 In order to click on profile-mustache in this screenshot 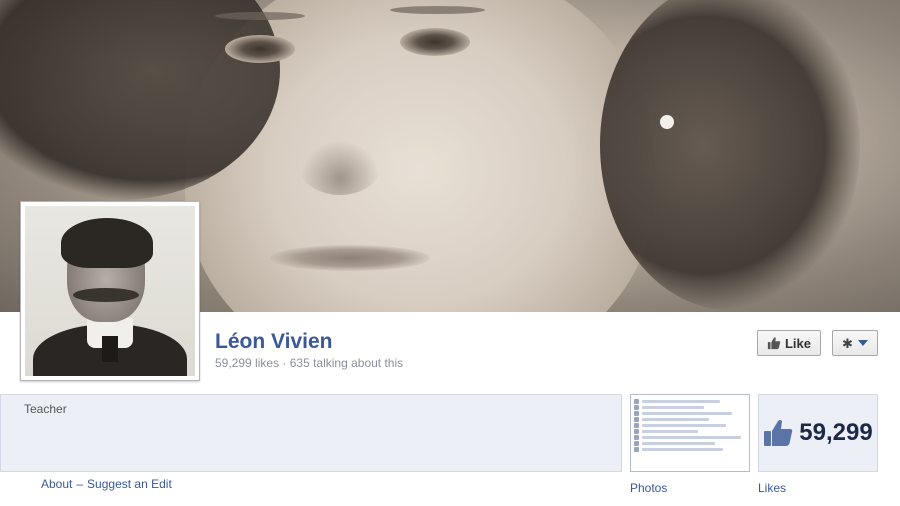, I will do `click(106, 295)`.